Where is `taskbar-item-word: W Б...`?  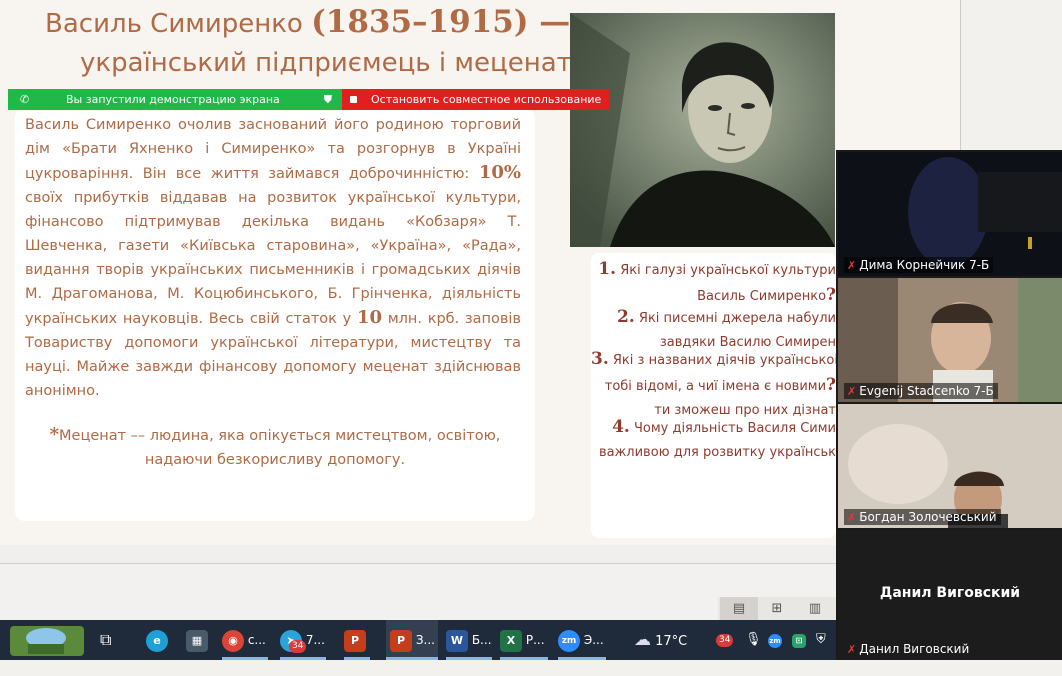
taskbar-item-word: W Б... is located at coordinates (469, 640).